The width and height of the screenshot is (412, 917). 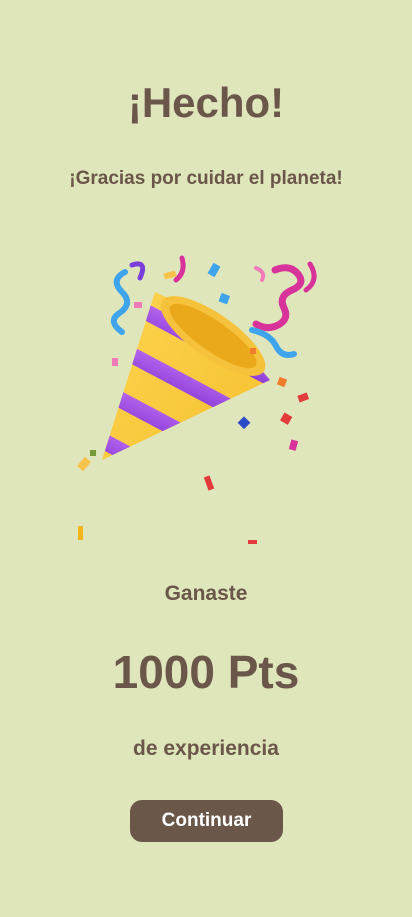 What do you see at coordinates (206, 672) in the screenshot?
I see `points-value: 1000 Pts` at bounding box center [206, 672].